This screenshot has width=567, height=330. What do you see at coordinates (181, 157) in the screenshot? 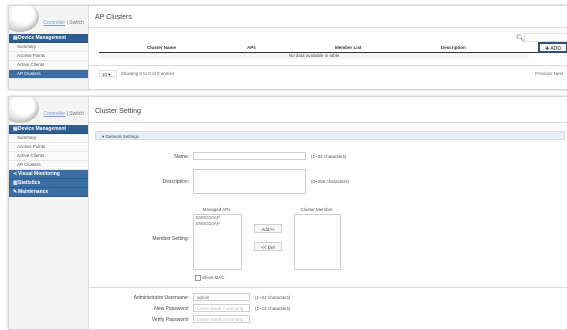
I see `name-label: Name:` at bounding box center [181, 157].